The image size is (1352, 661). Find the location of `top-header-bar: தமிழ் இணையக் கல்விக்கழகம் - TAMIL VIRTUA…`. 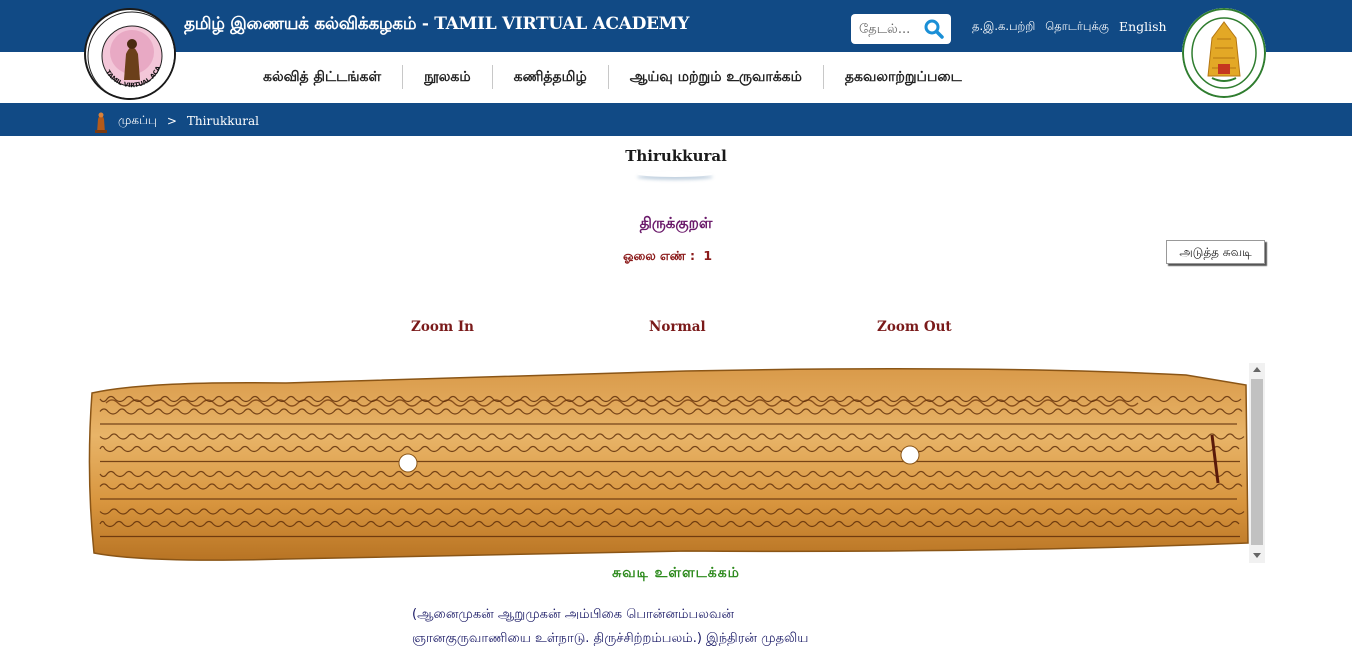

top-header-bar: தமிழ் இணையக் கல்விக்கழகம் - TAMIL VIRTUA… is located at coordinates (676, 26).